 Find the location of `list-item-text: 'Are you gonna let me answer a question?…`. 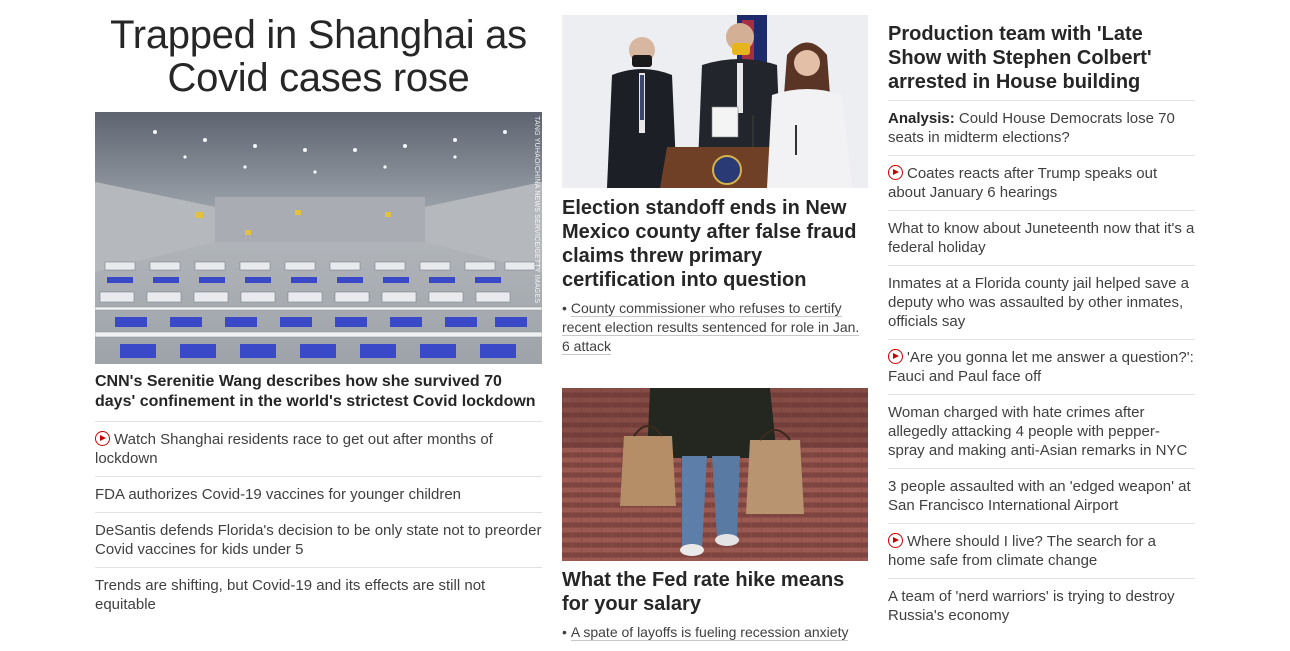

list-item-text: 'Are you gonna let me answer a question?… is located at coordinates (1041, 367).